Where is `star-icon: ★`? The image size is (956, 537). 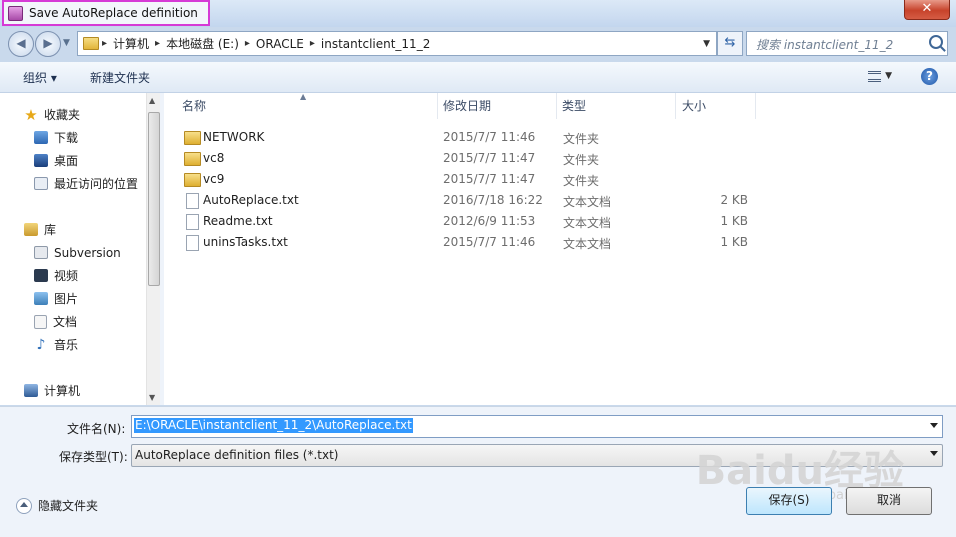 star-icon: ★ is located at coordinates (31, 114).